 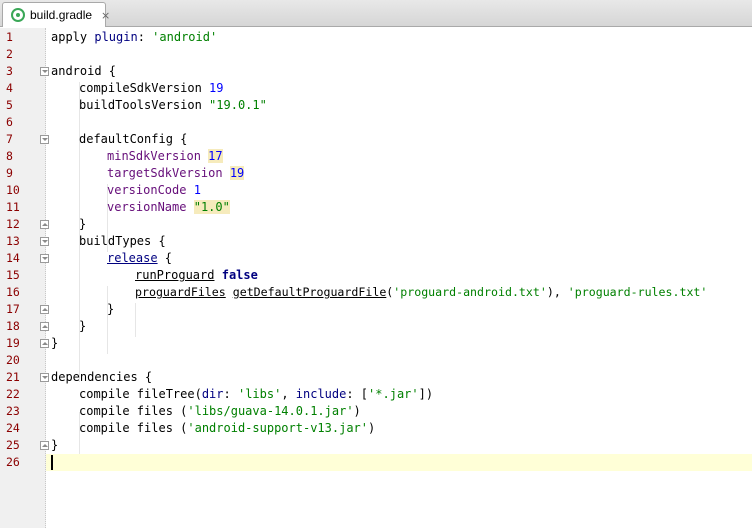 I want to click on code-line: 11 versionName "1.0", so click(x=376, y=207).